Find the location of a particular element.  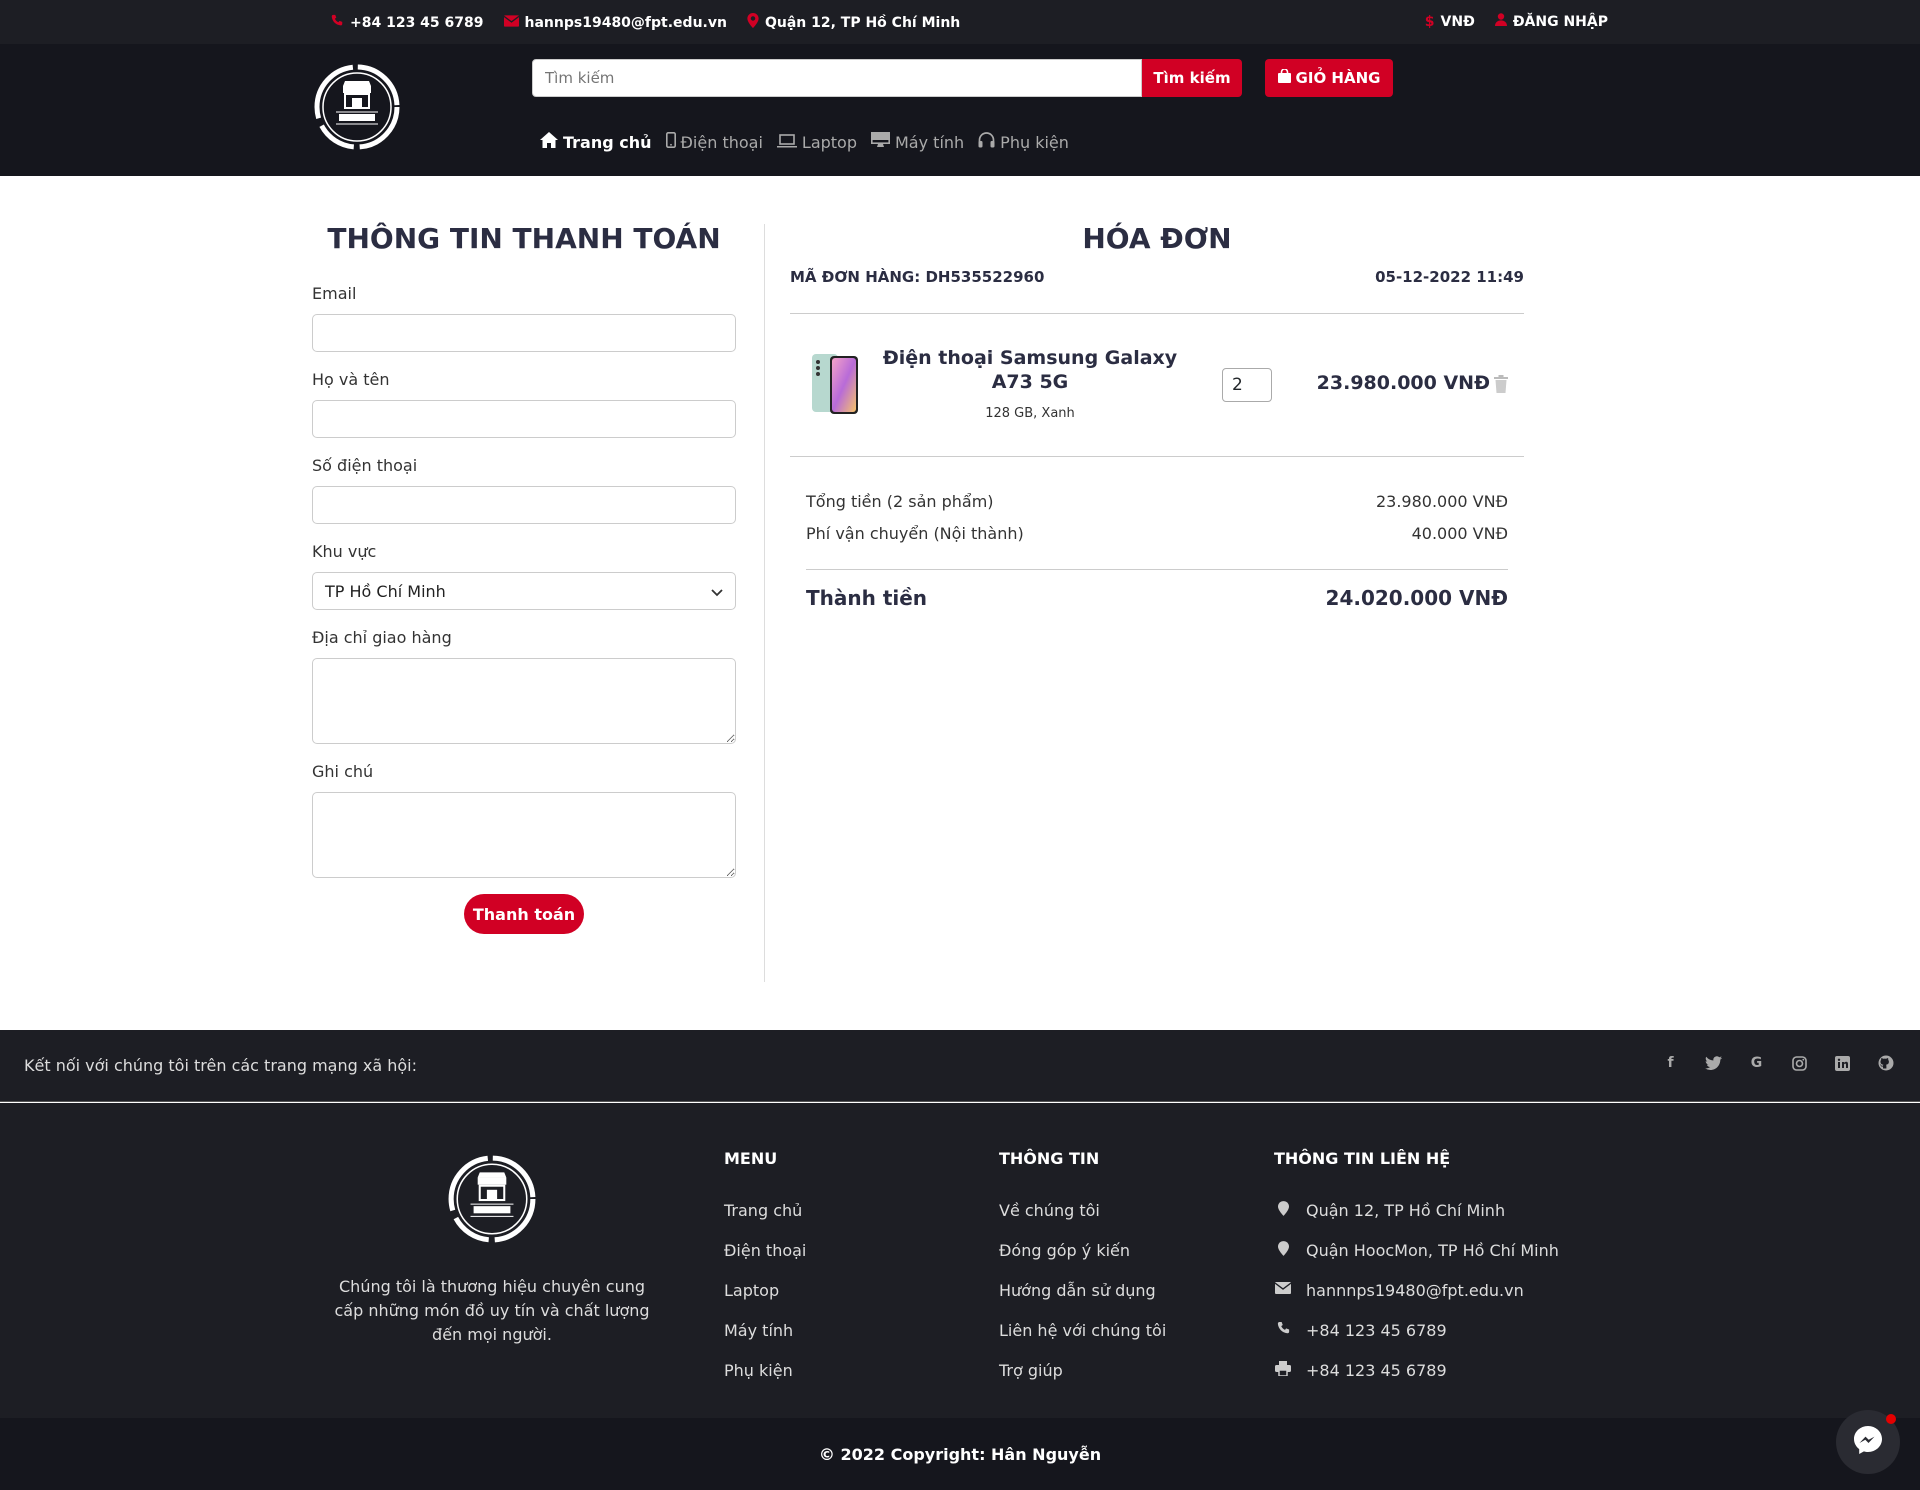

topbar-email: hannps19480@fpt.edu.vn is located at coordinates (615, 22).